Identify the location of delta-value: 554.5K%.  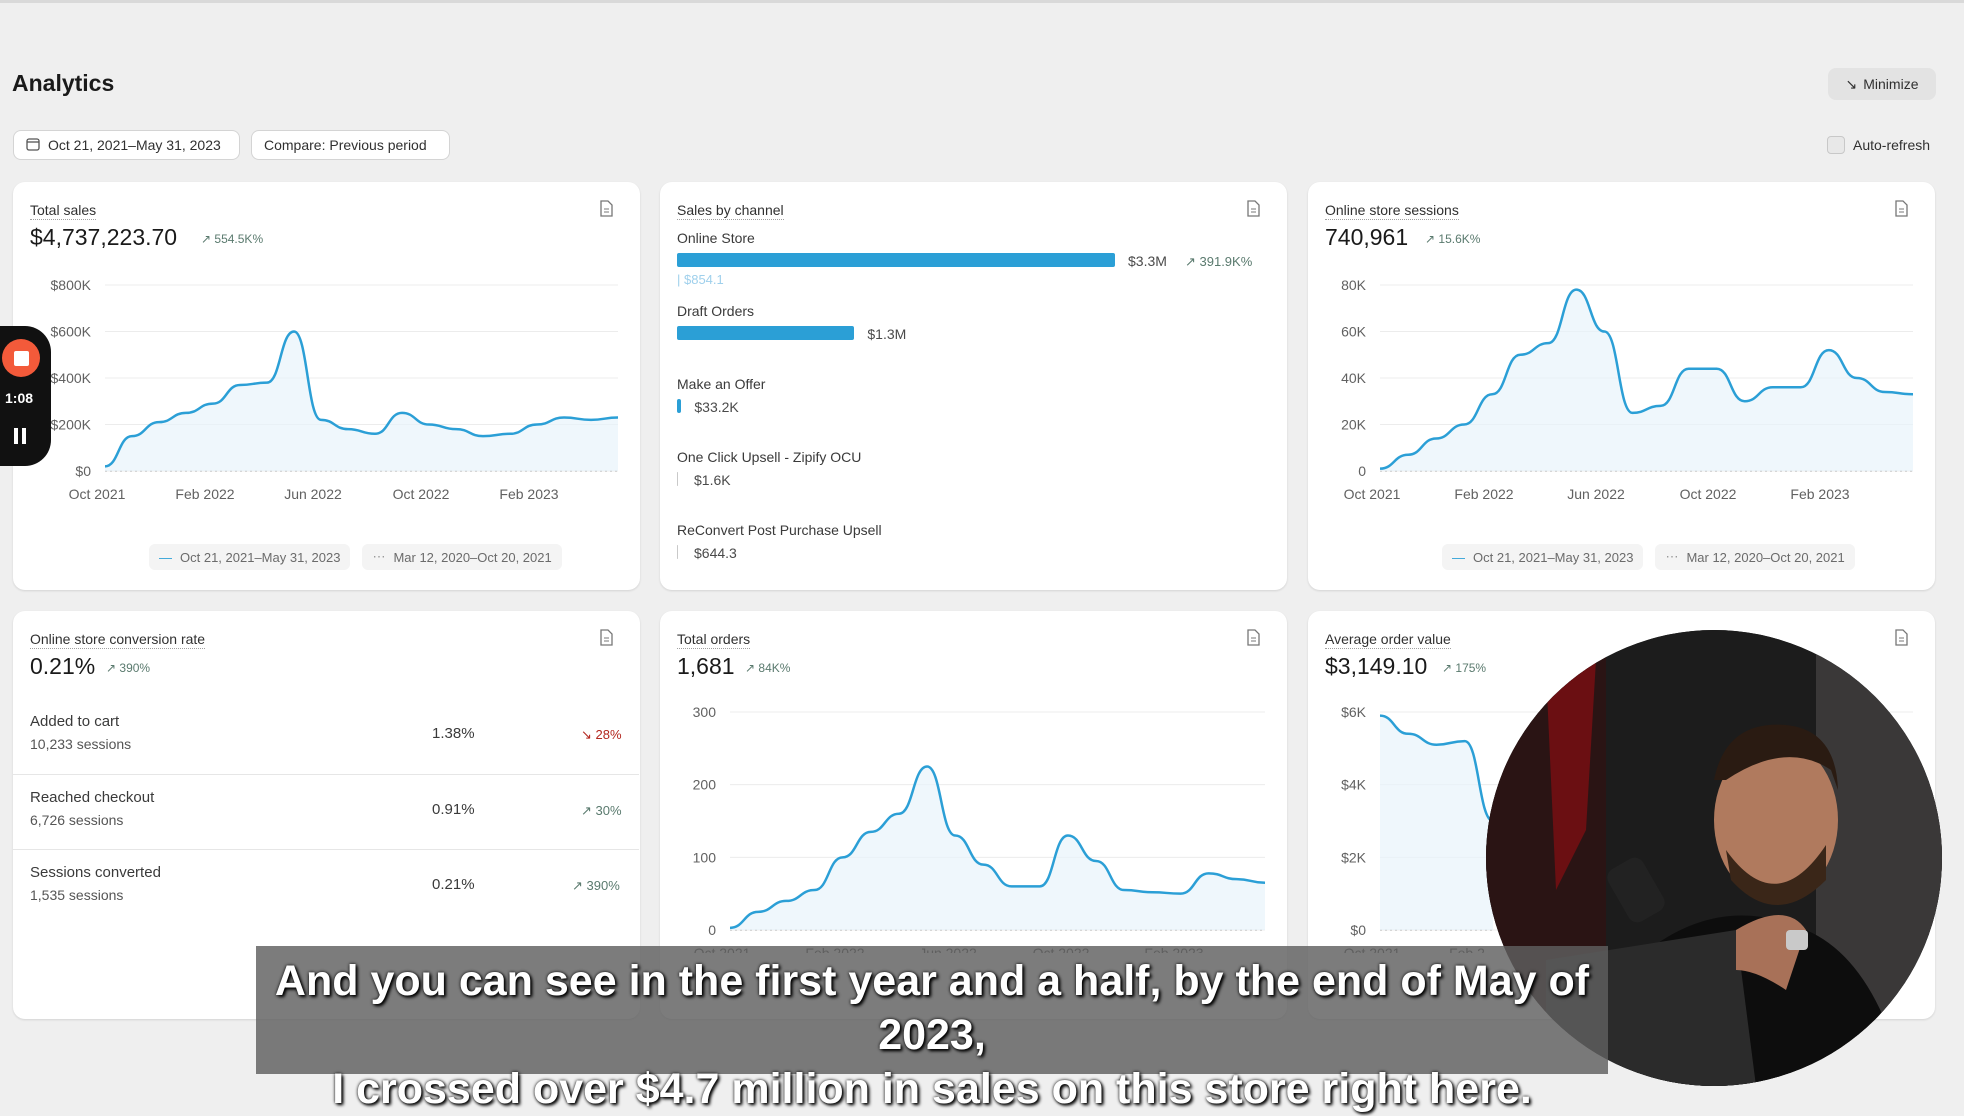
(238, 239).